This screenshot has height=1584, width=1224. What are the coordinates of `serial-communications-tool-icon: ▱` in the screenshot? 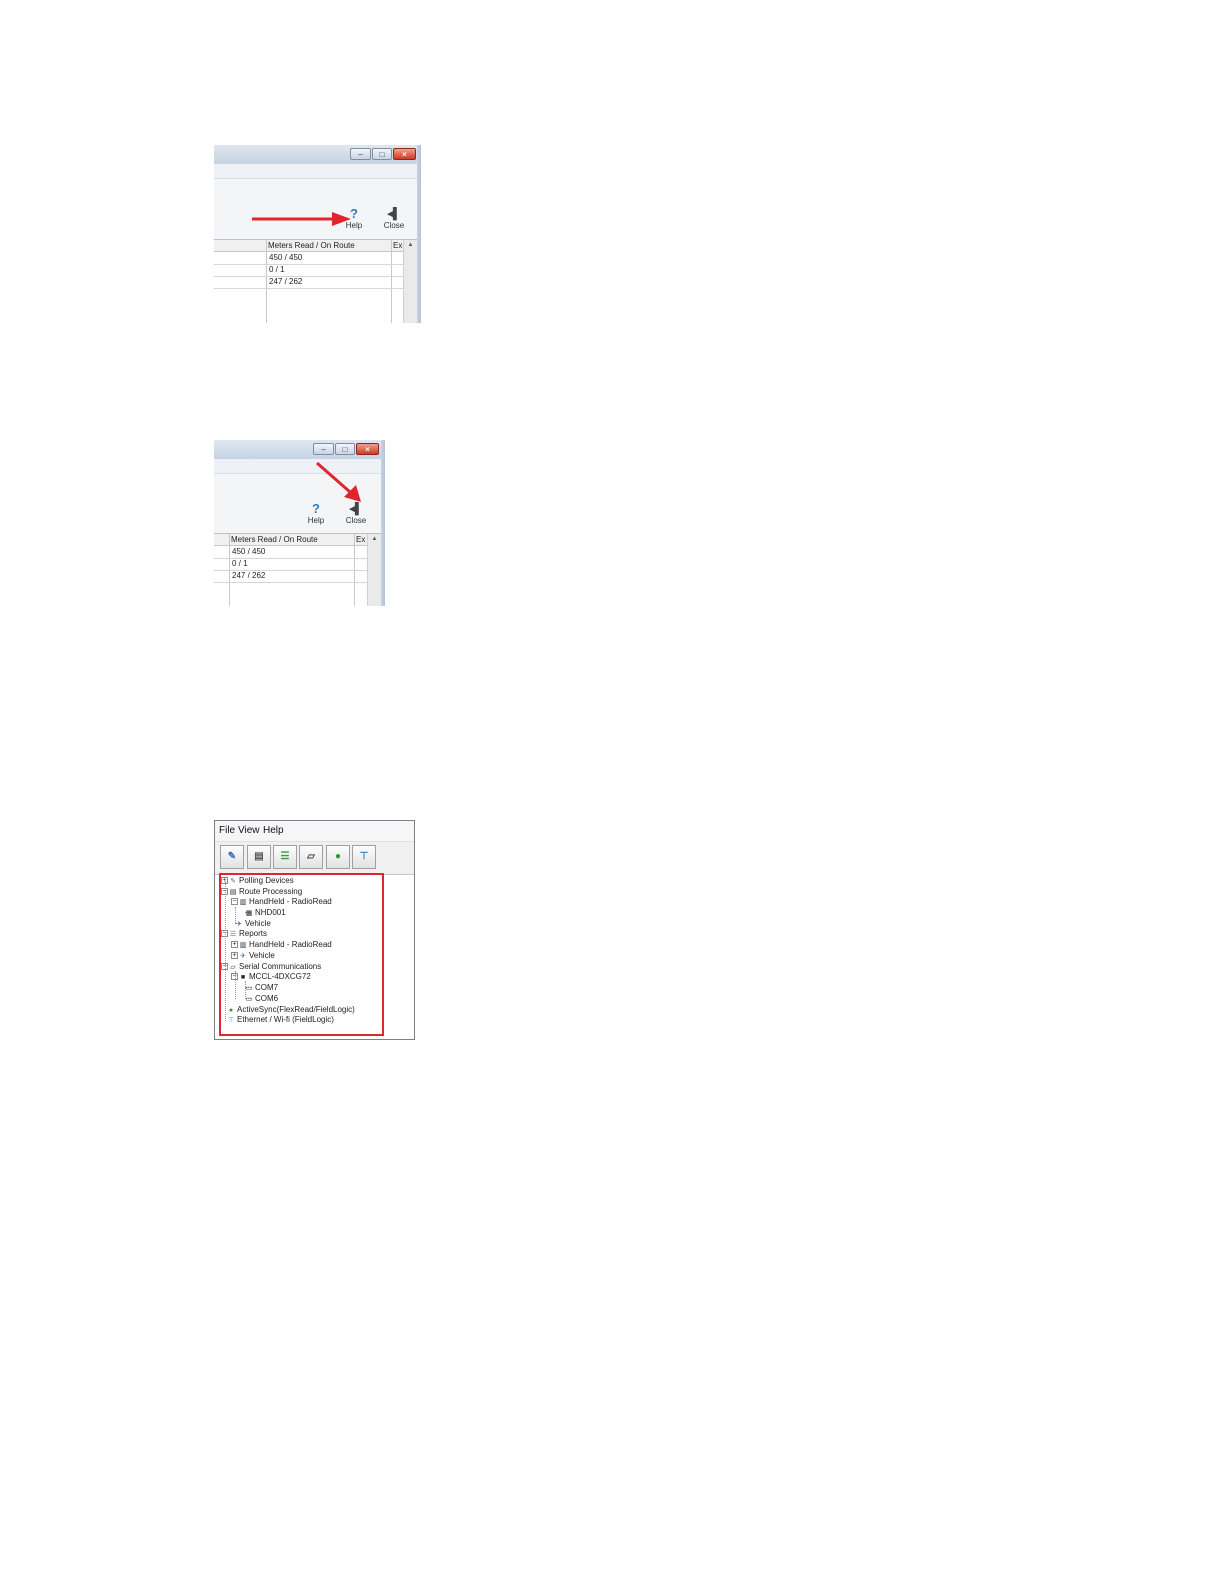 It's located at (311, 857).